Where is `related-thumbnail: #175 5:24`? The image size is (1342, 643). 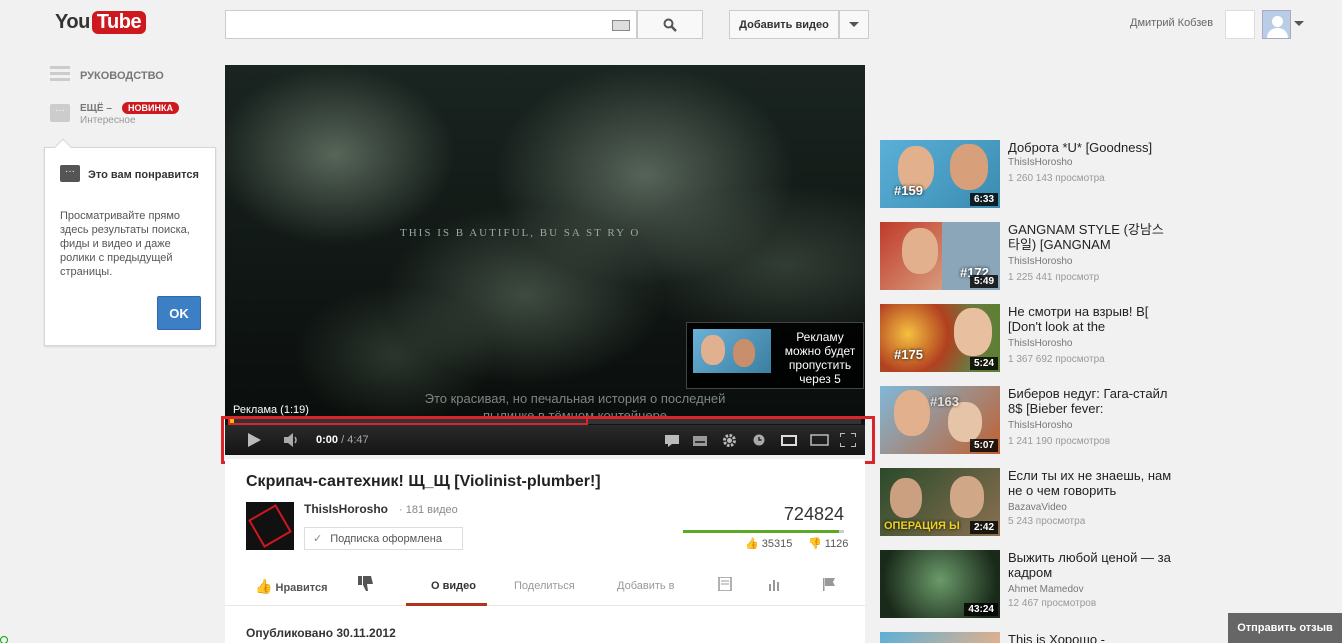 related-thumbnail: #175 5:24 is located at coordinates (940, 338).